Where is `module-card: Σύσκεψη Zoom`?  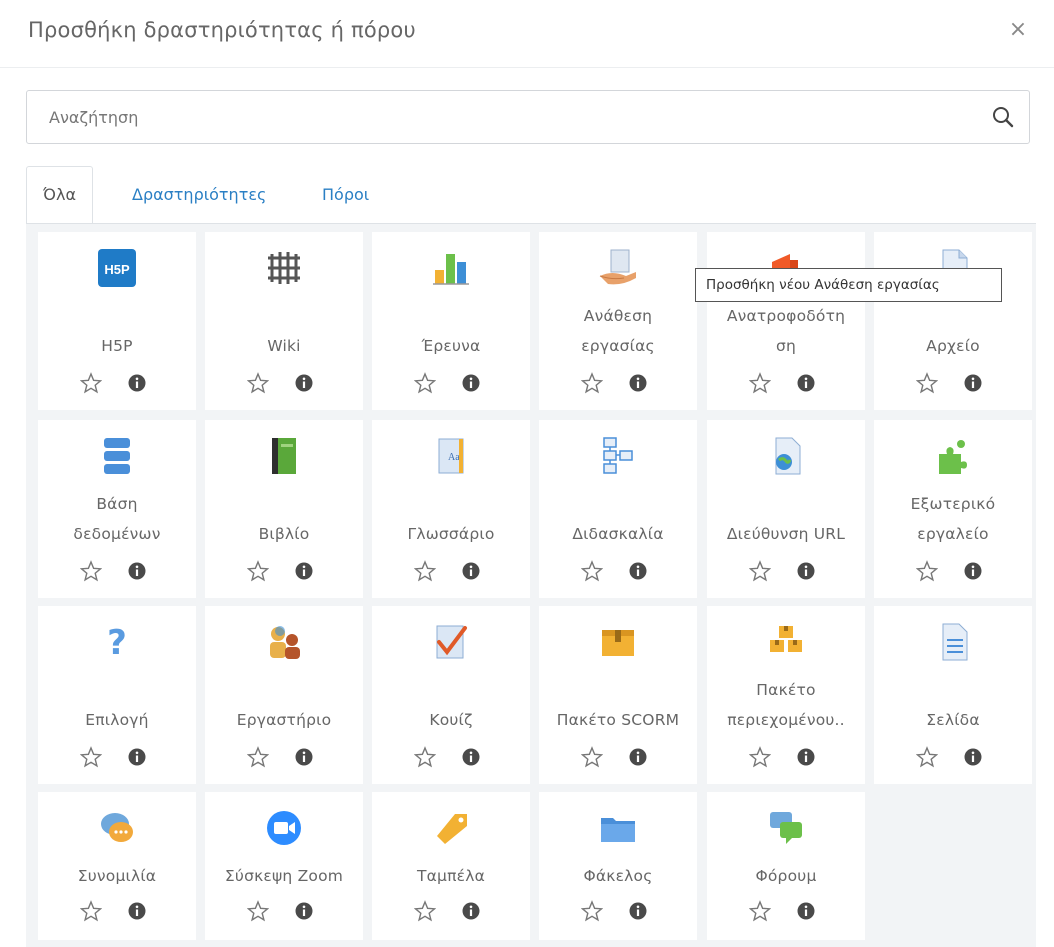
module-card: Σύσκεψη Zoom is located at coordinates (284, 866).